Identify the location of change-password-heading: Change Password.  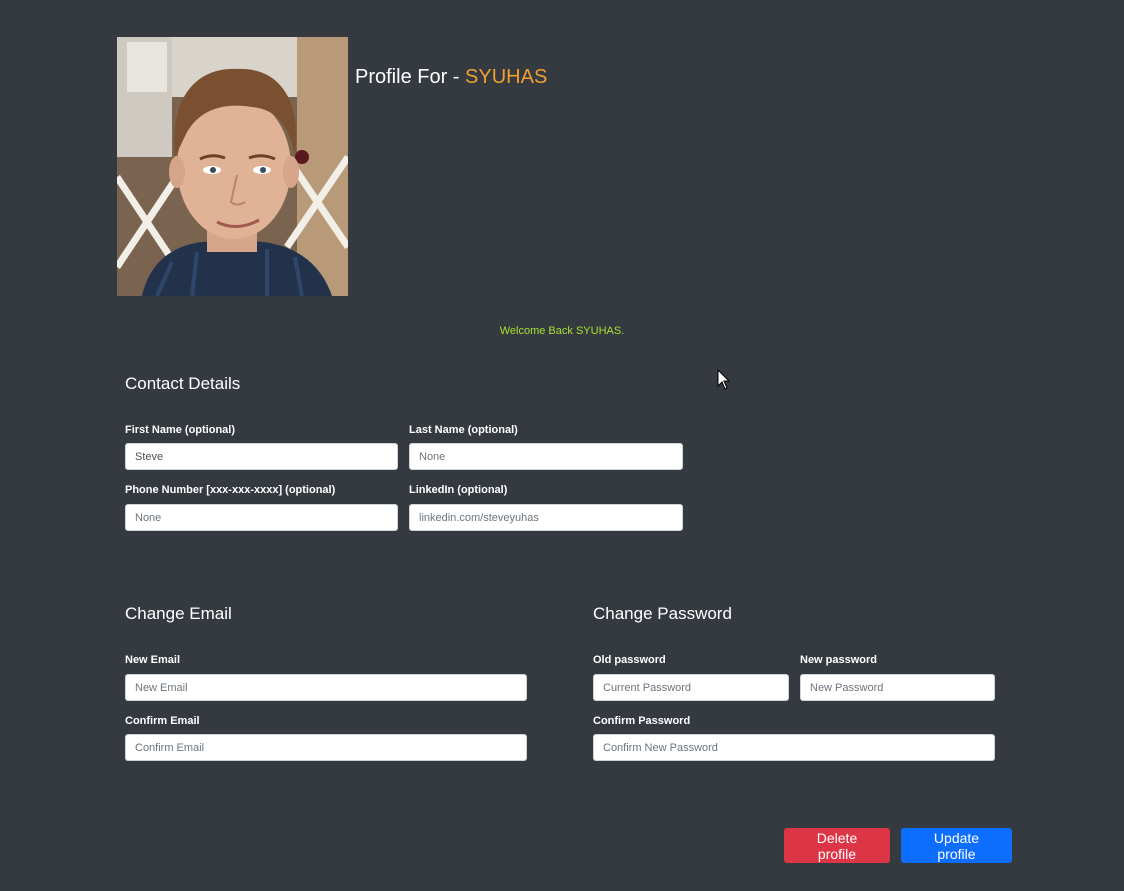
(662, 613).